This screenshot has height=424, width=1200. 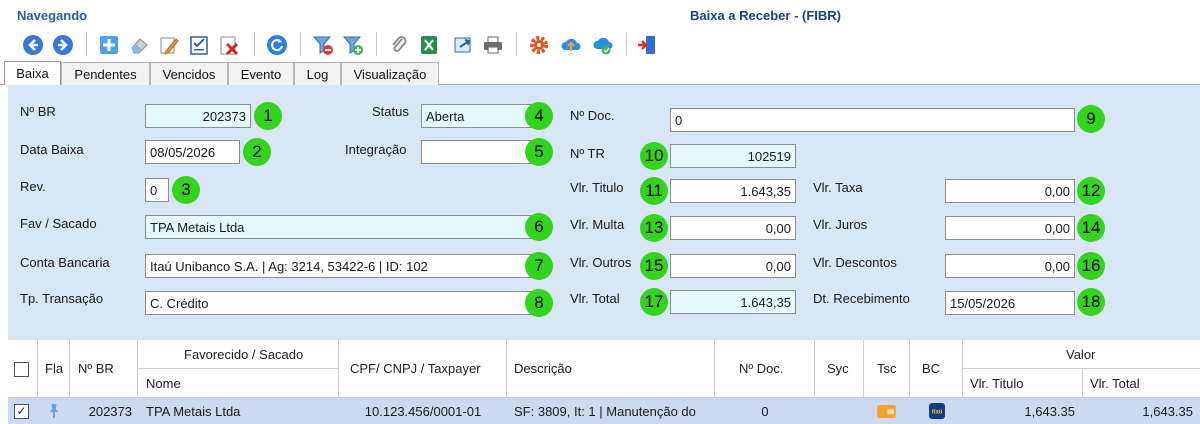 I want to click on fav-sacado-label: Fav / Sacado, so click(x=58, y=223).